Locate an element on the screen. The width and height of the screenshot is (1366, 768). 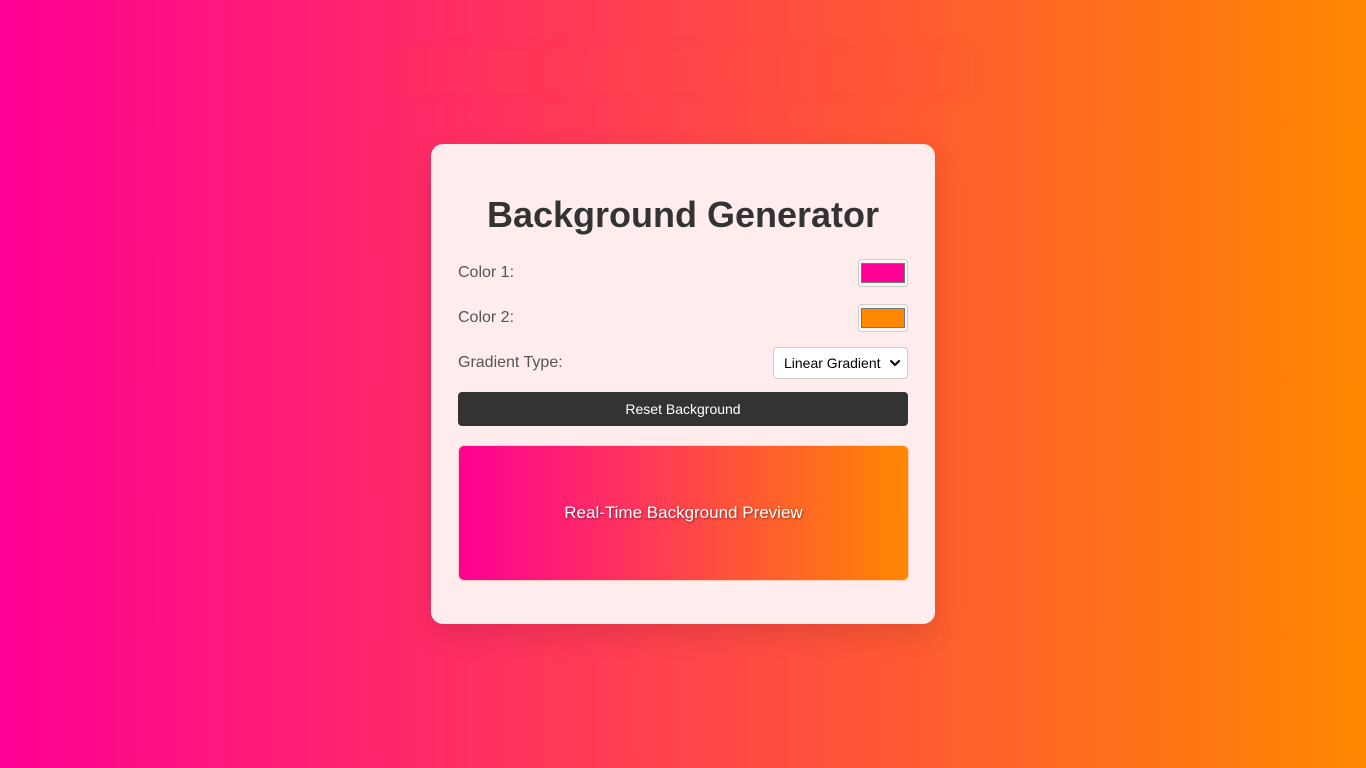
background-preview: Real-Time Background Preview is located at coordinates (683, 513).